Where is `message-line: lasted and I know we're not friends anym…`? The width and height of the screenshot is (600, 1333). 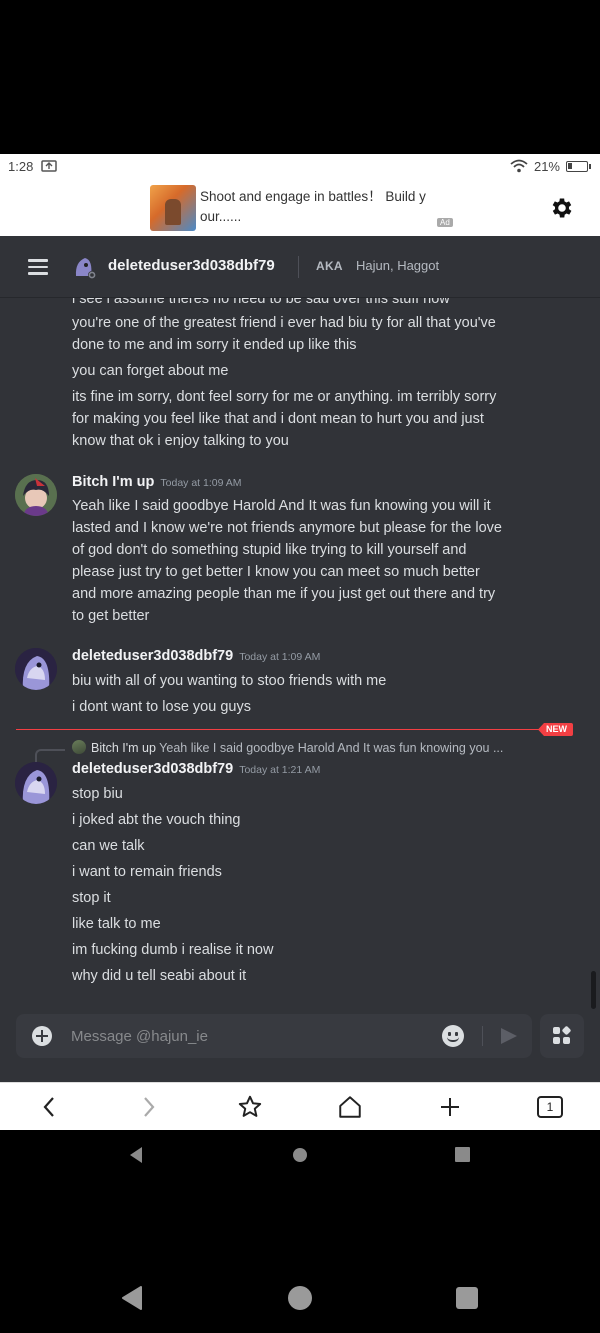
message-line: lasted and I know we're not friends anym… is located at coordinates (287, 528).